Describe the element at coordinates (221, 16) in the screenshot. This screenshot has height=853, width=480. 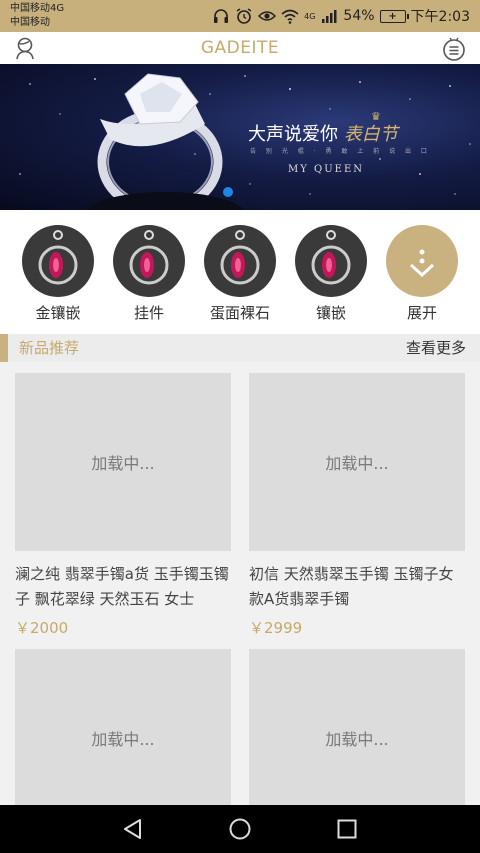
I see `headphones-icon` at that location.